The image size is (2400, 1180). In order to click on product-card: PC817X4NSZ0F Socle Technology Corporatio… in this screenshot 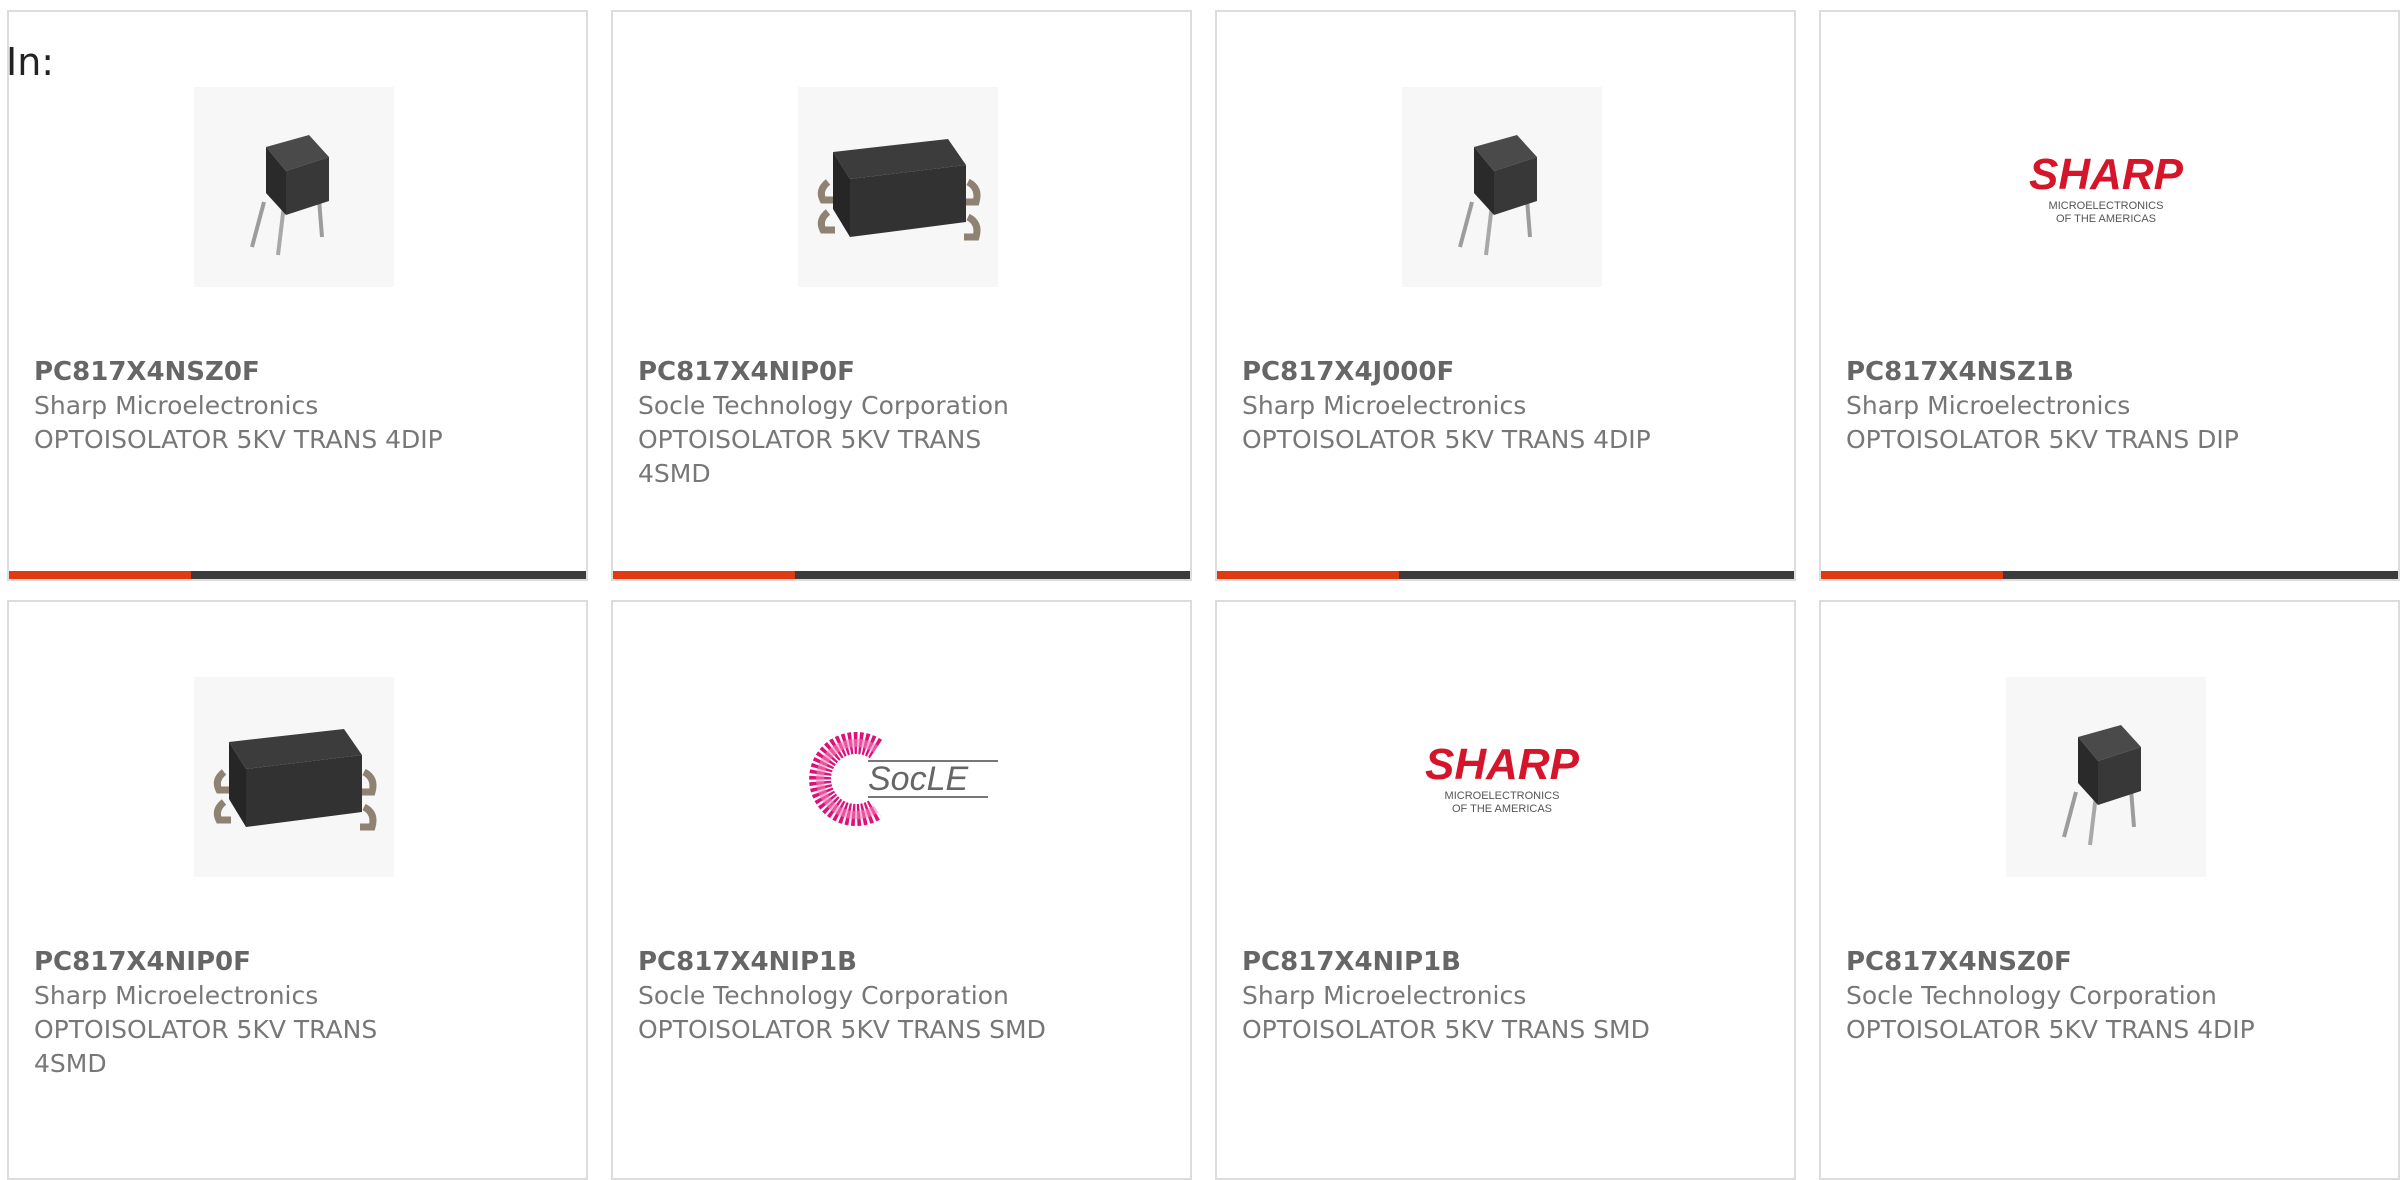, I will do `click(2109, 890)`.